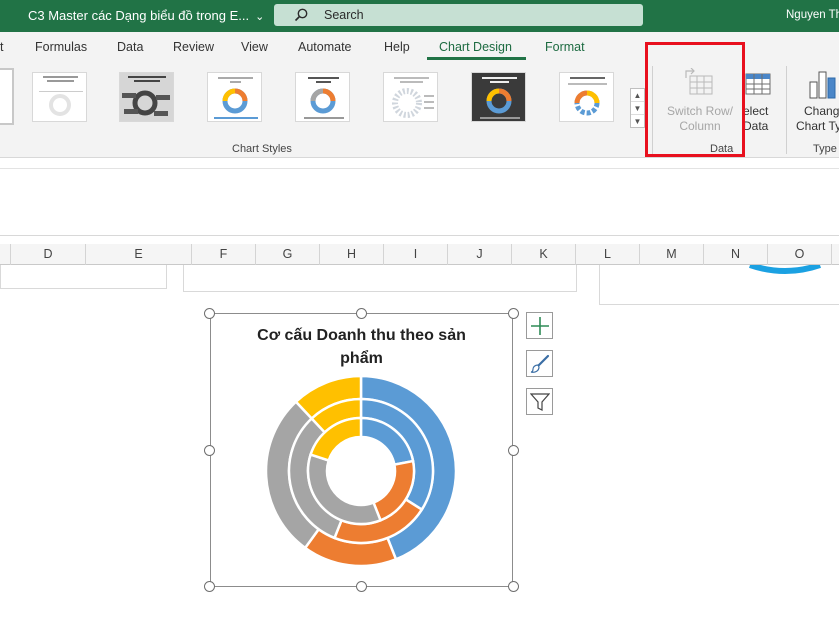  Describe the element at coordinates (513, 450) in the screenshot. I see `resize-handle-right` at that location.